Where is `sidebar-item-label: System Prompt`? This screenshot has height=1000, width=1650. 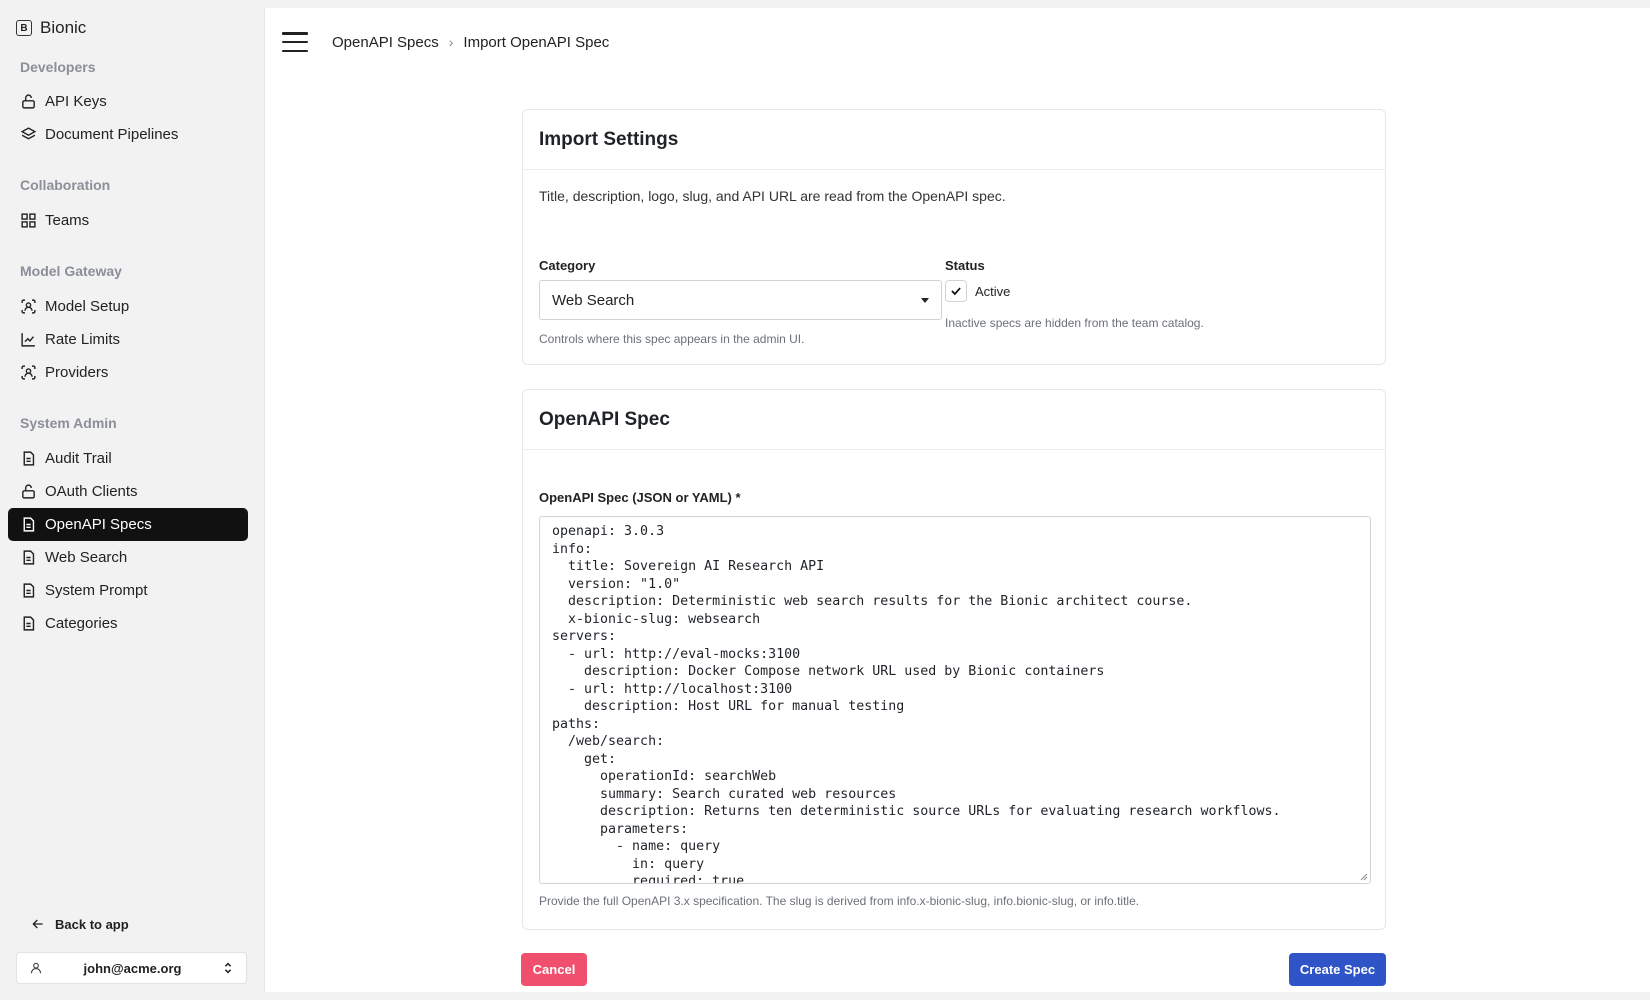
sidebar-item-label: System Prompt is located at coordinates (96, 590).